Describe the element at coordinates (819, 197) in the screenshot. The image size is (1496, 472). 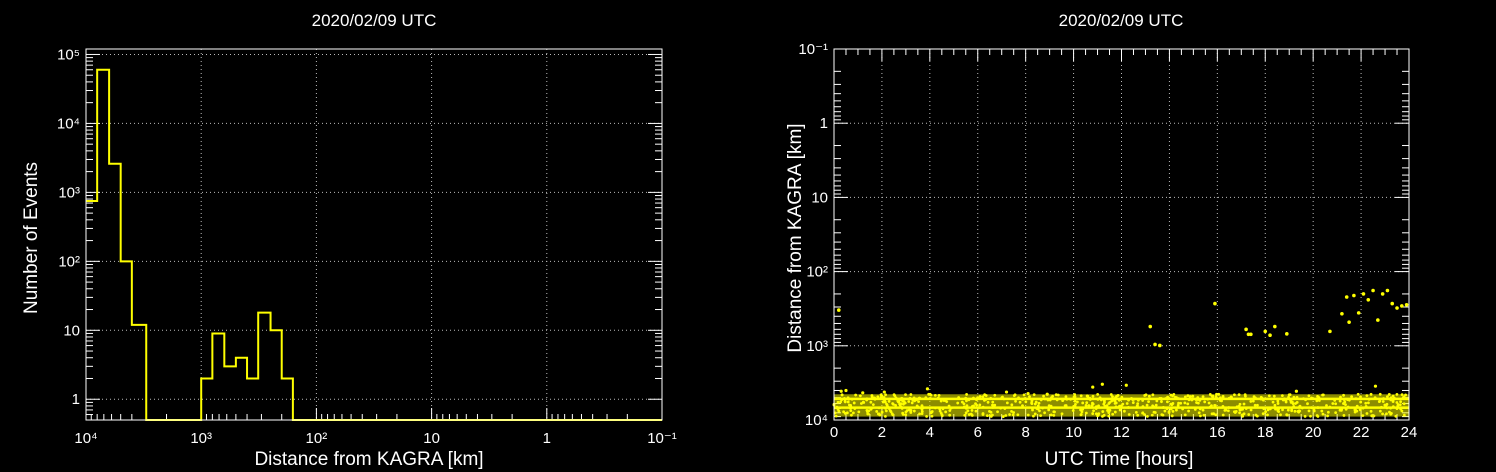
I see `scatter-y-tick-label: 10` at that location.